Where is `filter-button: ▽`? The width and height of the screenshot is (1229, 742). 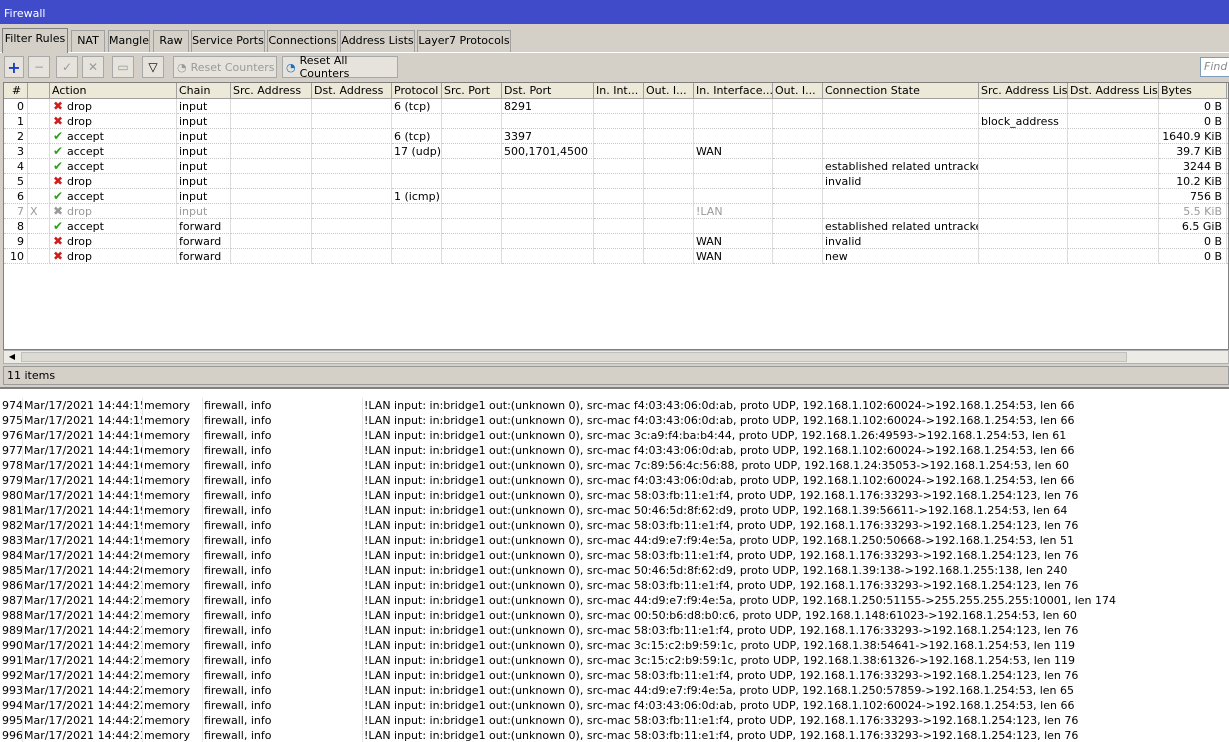
filter-button: ▽ is located at coordinates (153, 67).